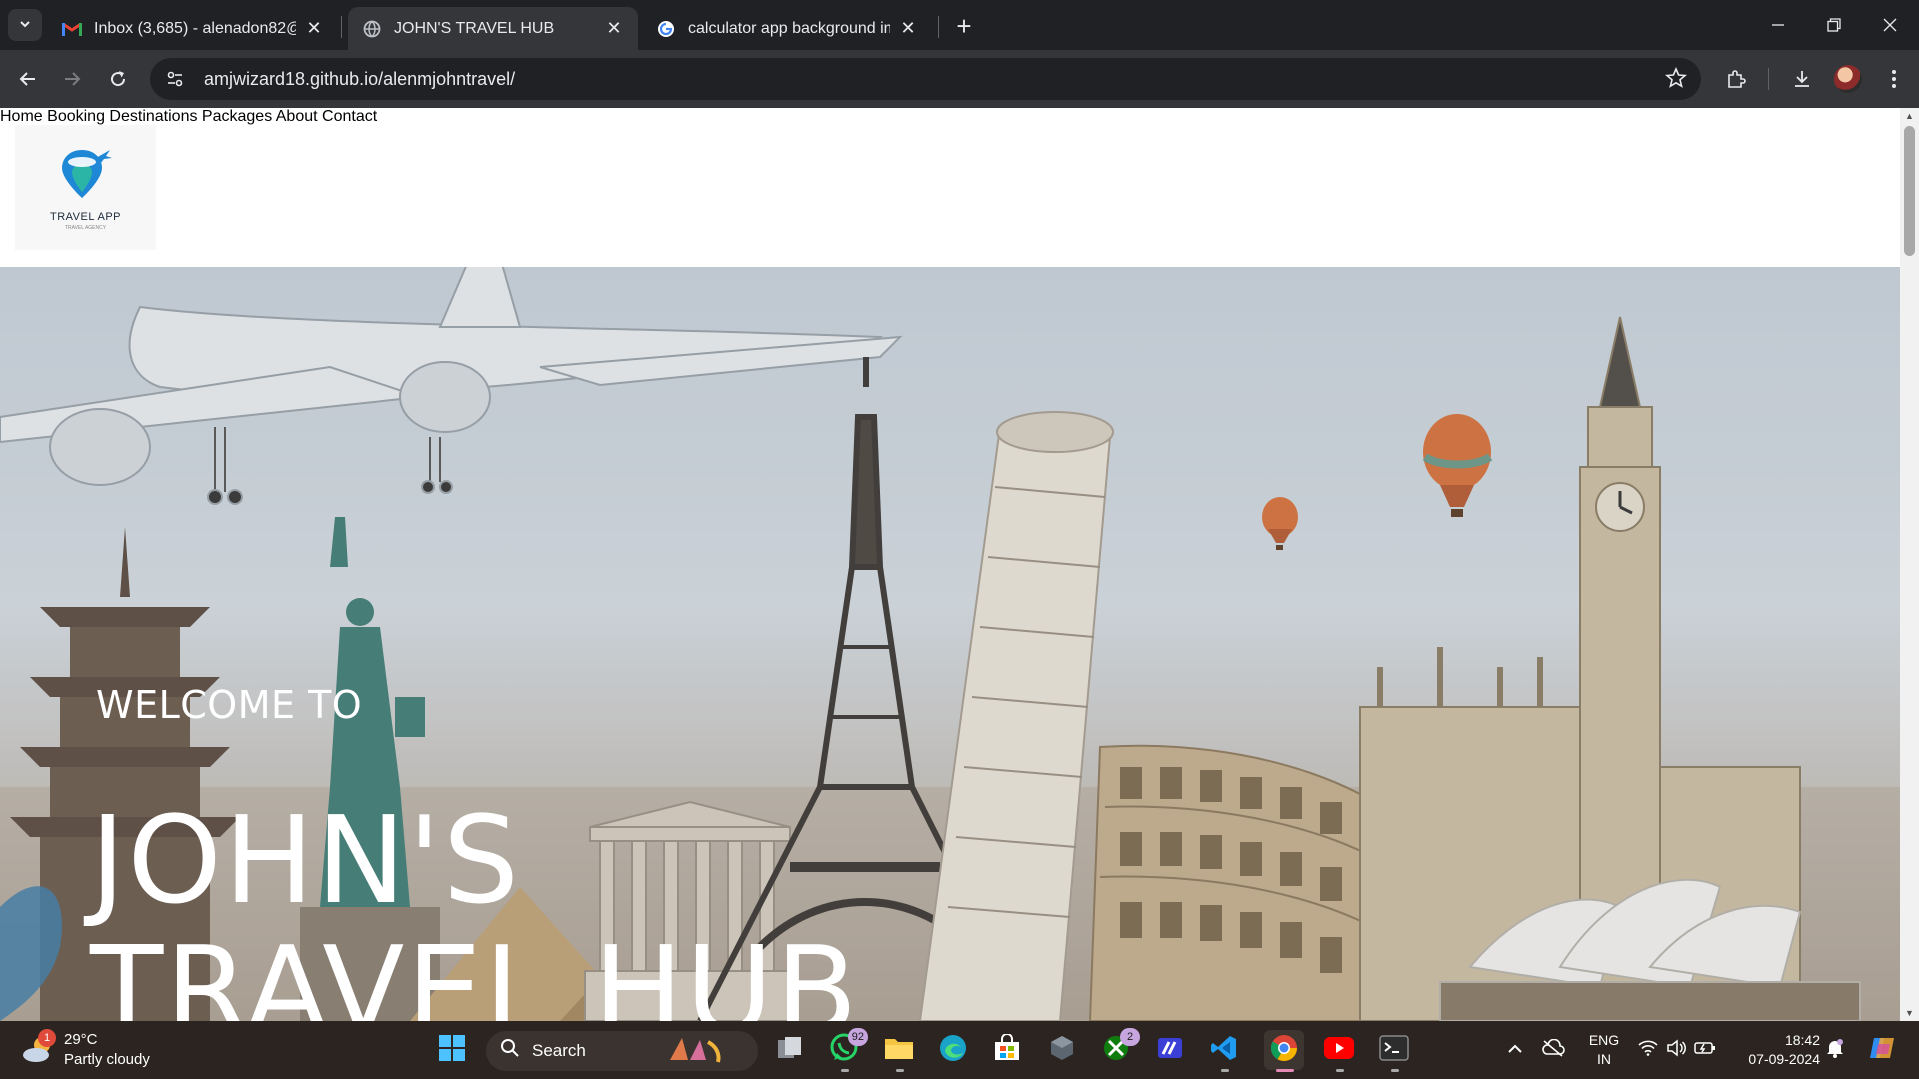  What do you see at coordinates (21, 116) in the screenshot?
I see `nav-home: Home` at bounding box center [21, 116].